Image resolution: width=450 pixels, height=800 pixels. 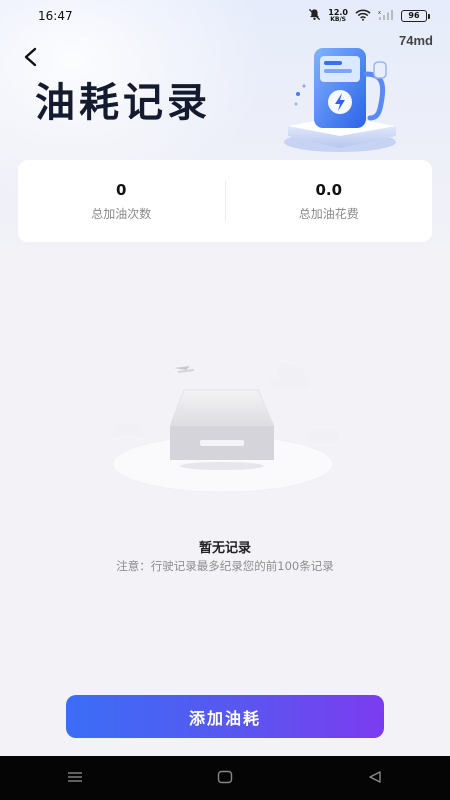 I want to click on battery-tip, so click(x=429, y=16).